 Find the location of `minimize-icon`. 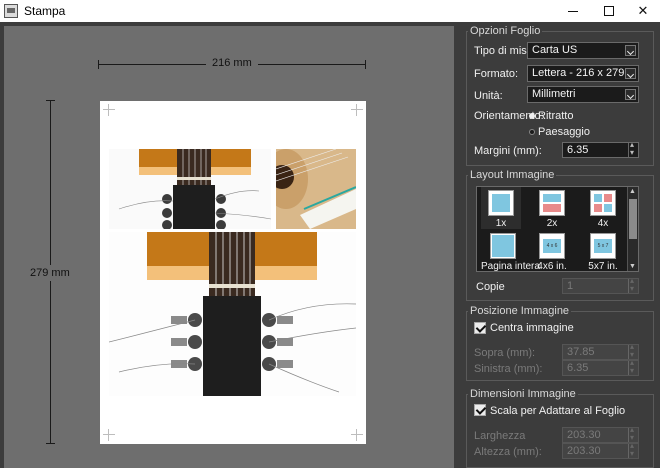

minimize-icon is located at coordinates (573, 11).